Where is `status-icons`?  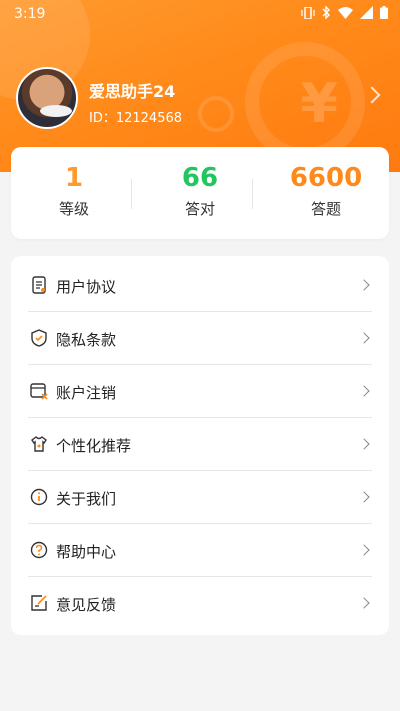 status-icons is located at coordinates (344, 12).